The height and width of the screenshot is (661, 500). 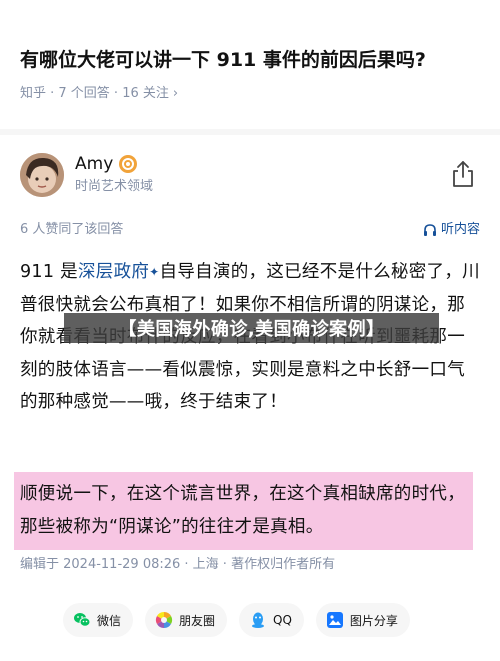 What do you see at coordinates (373, 620) in the screenshot?
I see `share-image-label: 图片分享` at bounding box center [373, 620].